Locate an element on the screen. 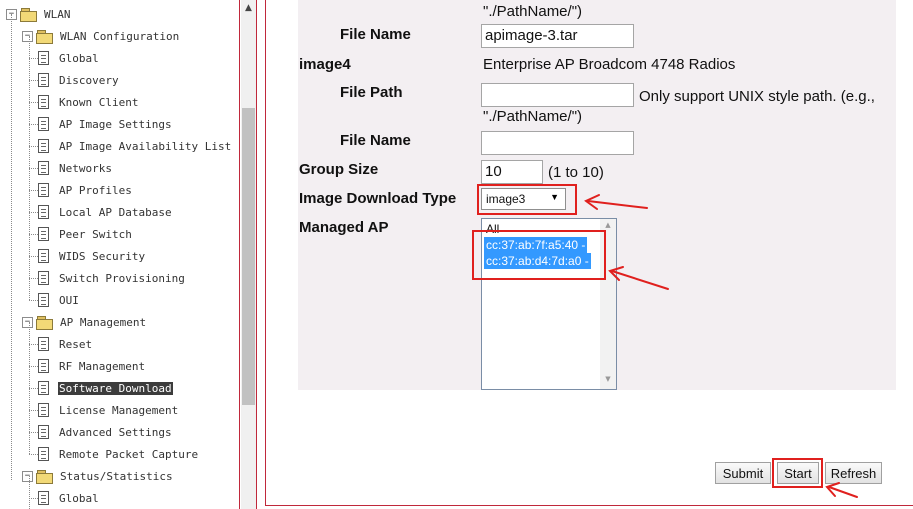  tree-item: RF Management is located at coordinates (92, 366).